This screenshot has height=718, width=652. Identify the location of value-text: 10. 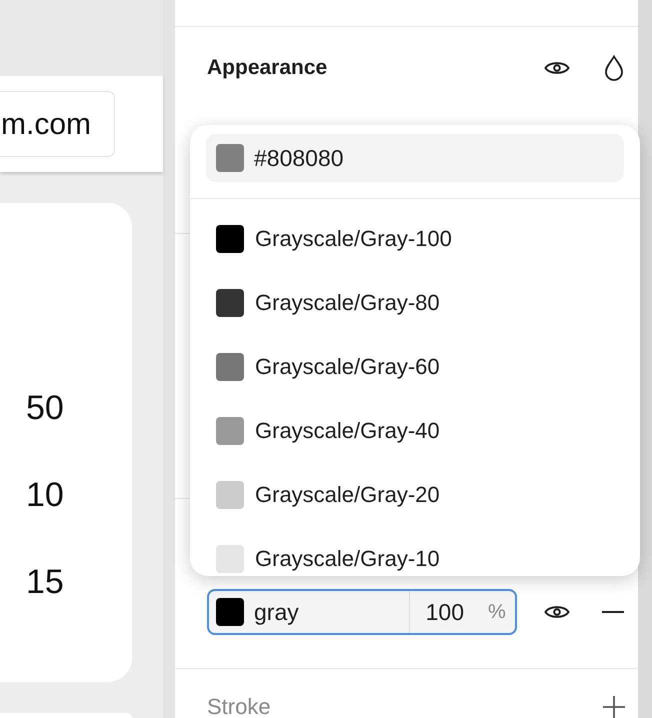
(45, 495).